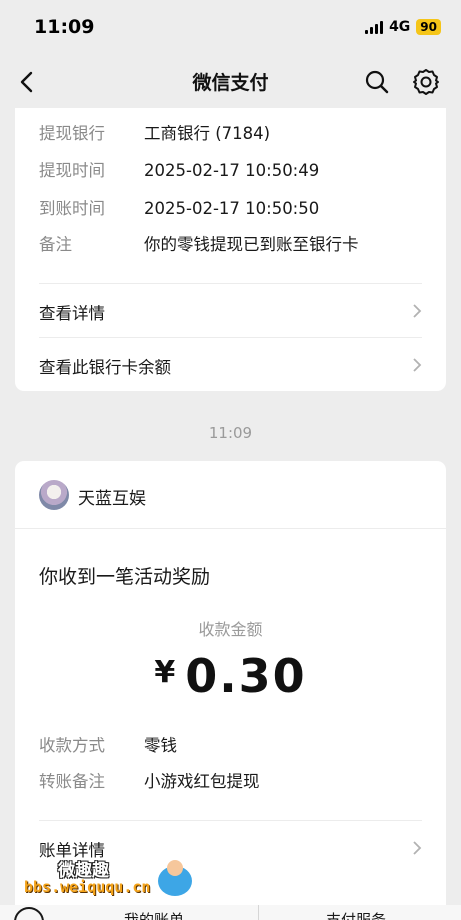 This screenshot has width=461, height=920. What do you see at coordinates (72, 170) in the screenshot?
I see `row-label: 提现时间` at bounding box center [72, 170].